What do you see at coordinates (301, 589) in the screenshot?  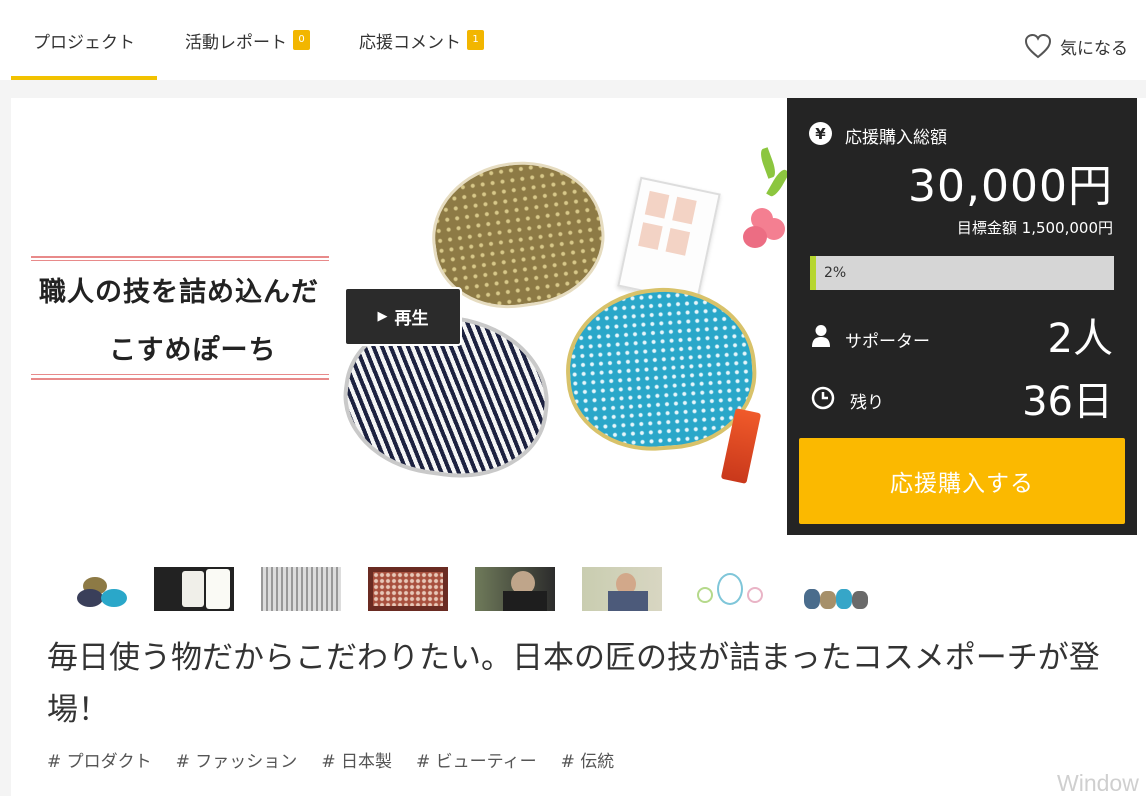 I see `thumbnail-loom` at bounding box center [301, 589].